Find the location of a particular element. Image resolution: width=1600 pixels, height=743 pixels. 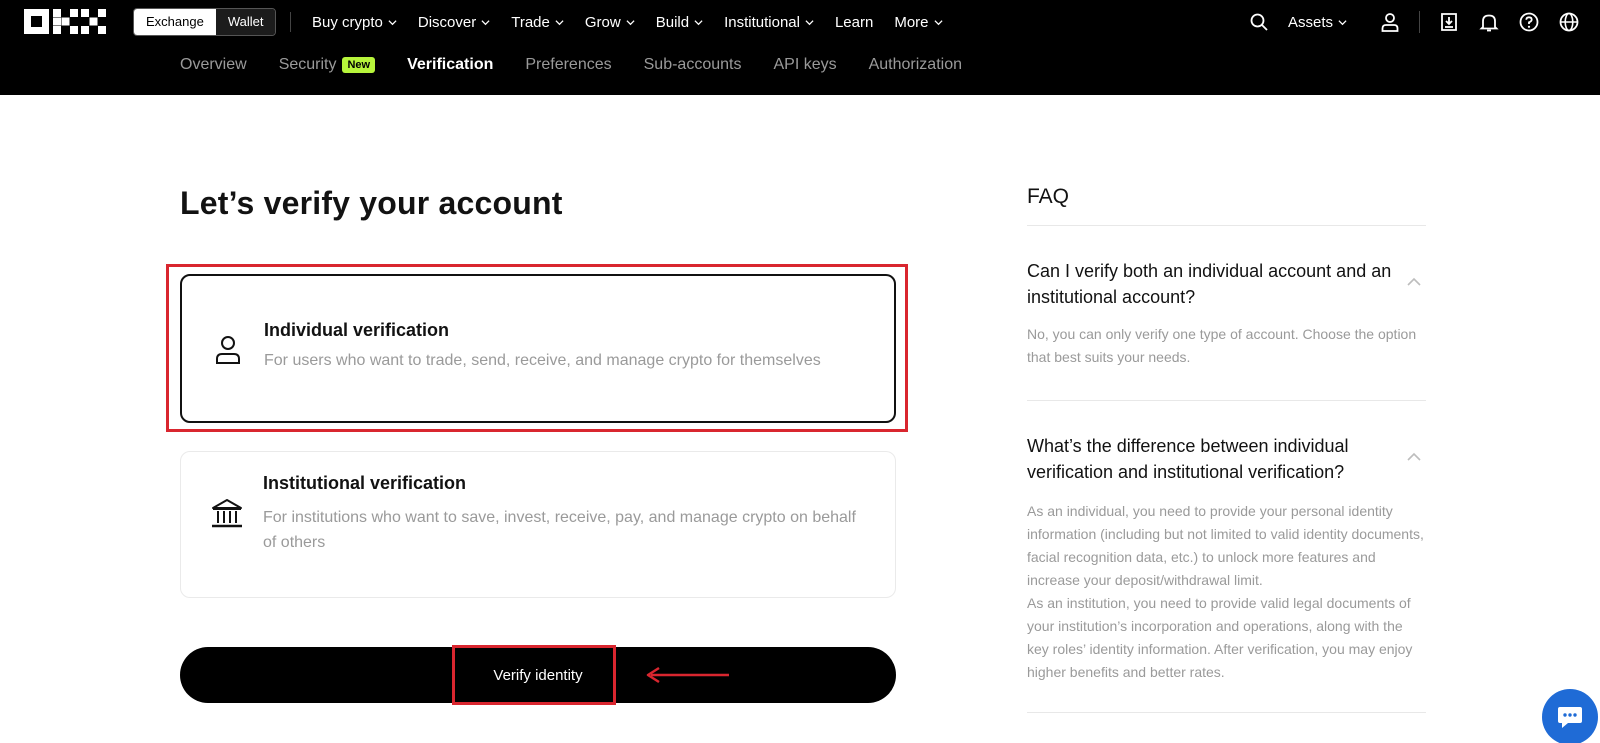

subnav-authorization: Authorization is located at coordinates (915, 65).